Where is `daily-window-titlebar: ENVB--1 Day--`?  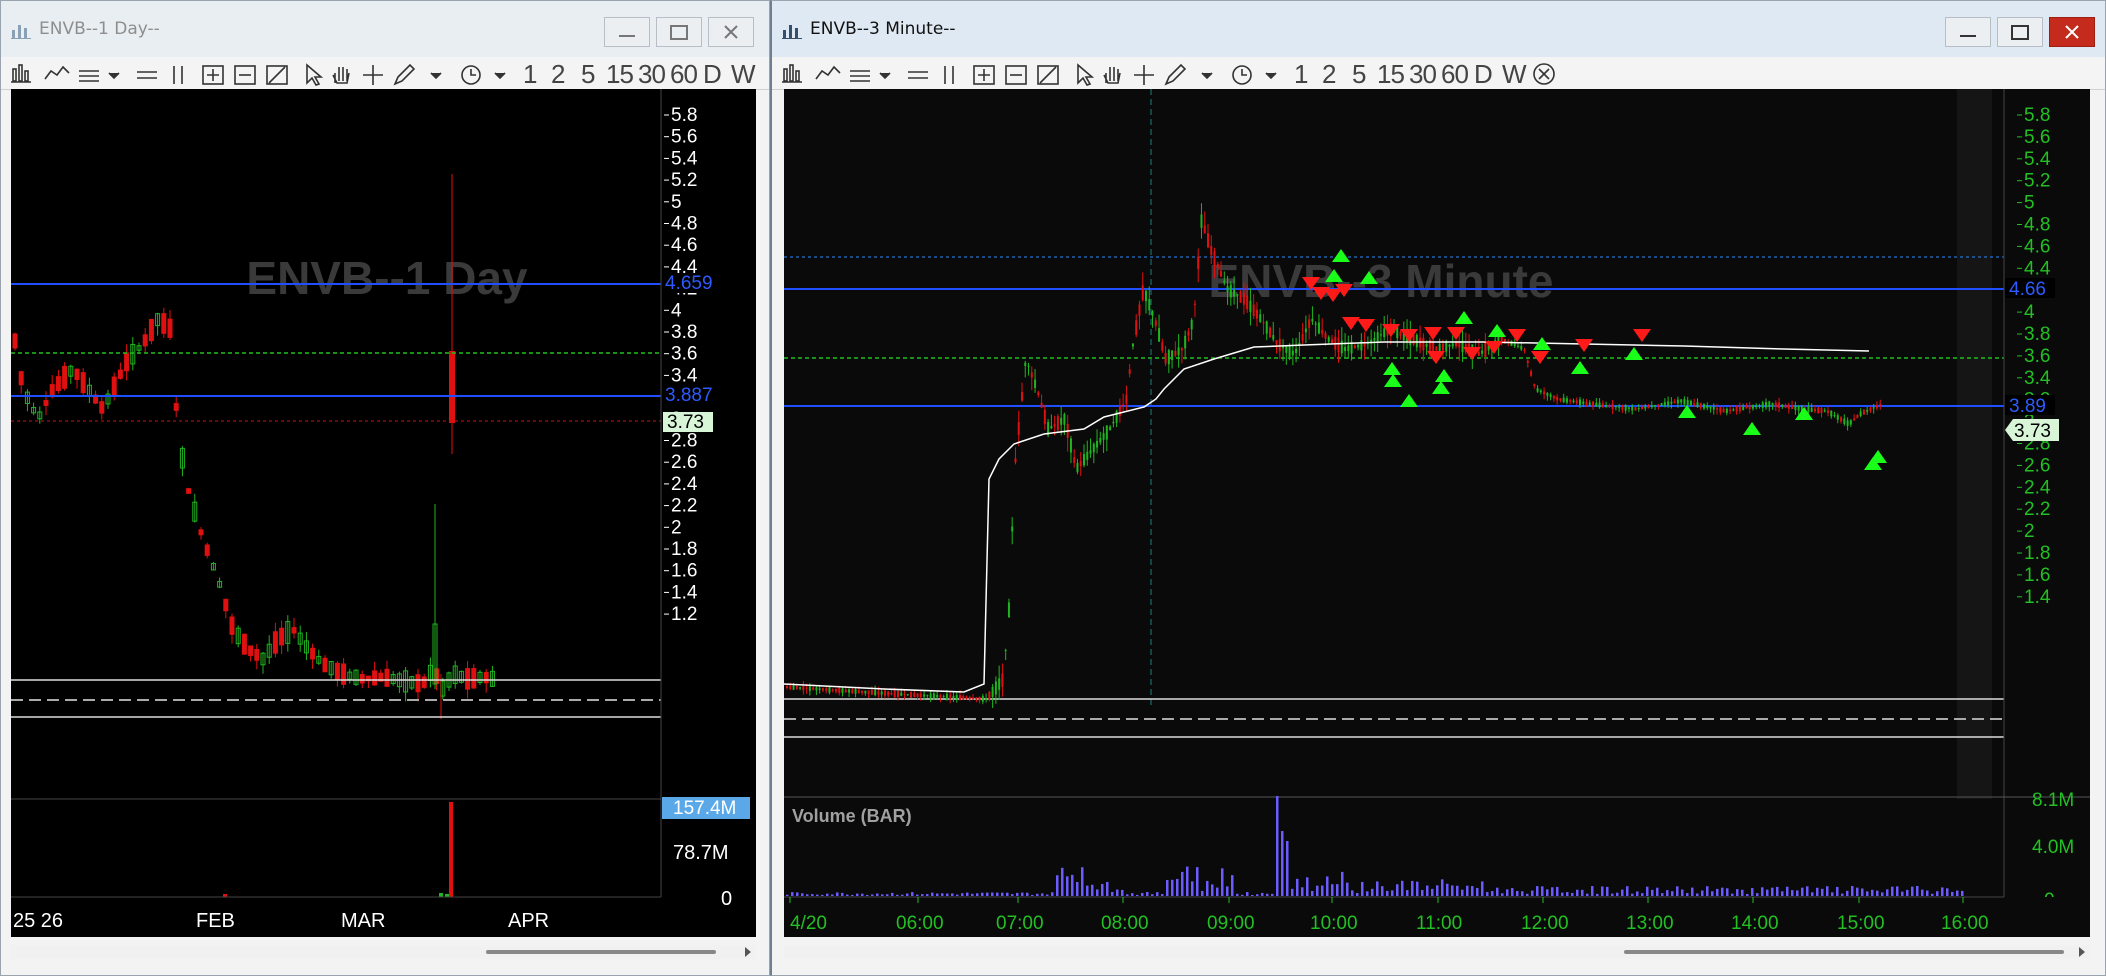 daily-window-titlebar: ENVB--1 Day-- is located at coordinates (385, 29).